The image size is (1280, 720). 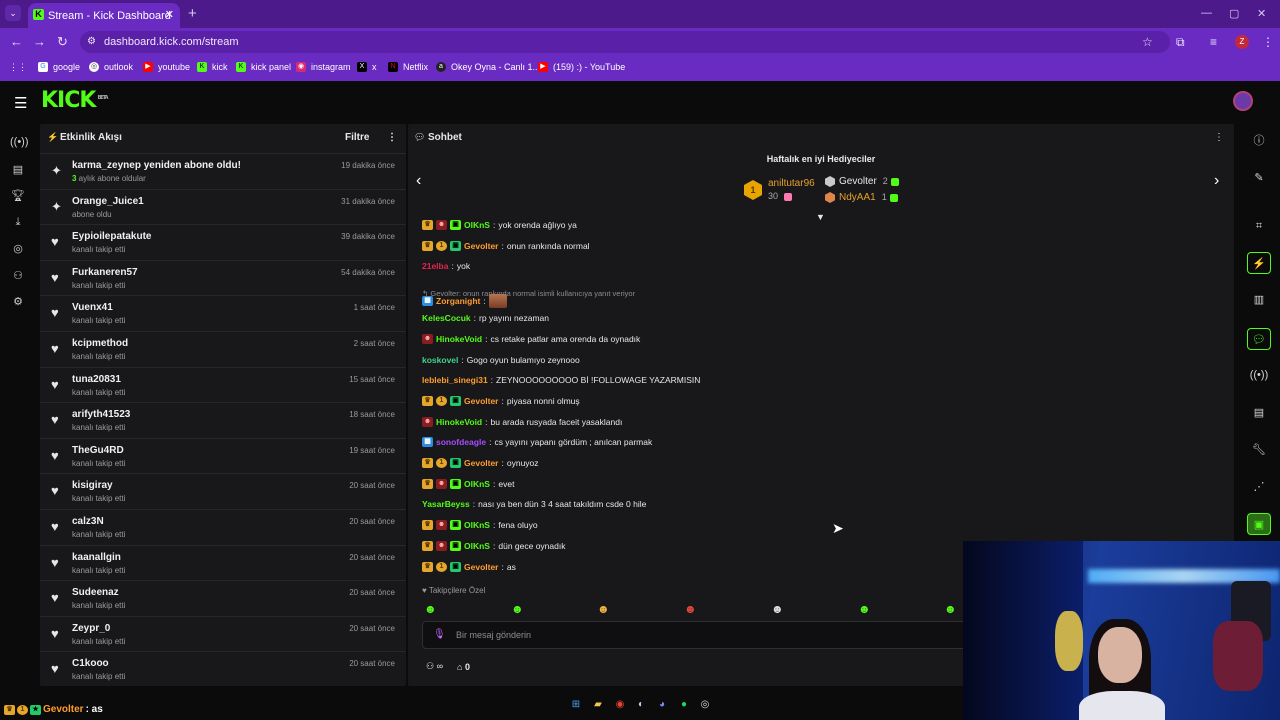 I want to click on obs-icon: ◎, so click(x=705, y=705).